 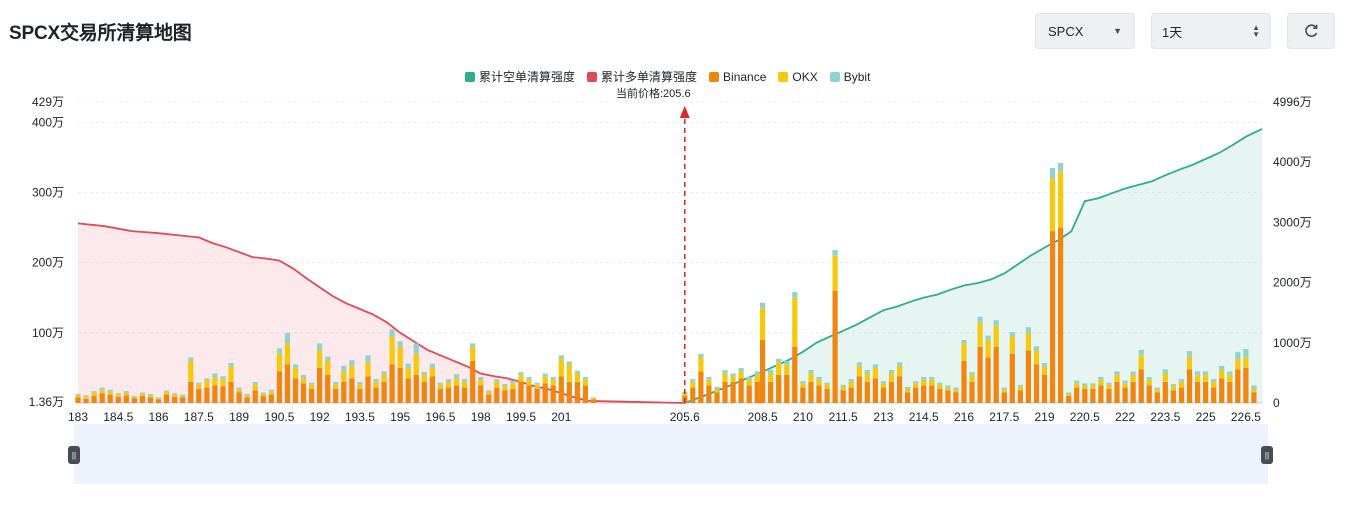 What do you see at coordinates (118, 417) in the screenshot?
I see `x-tick-label: 184.5` at bounding box center [118, 417].